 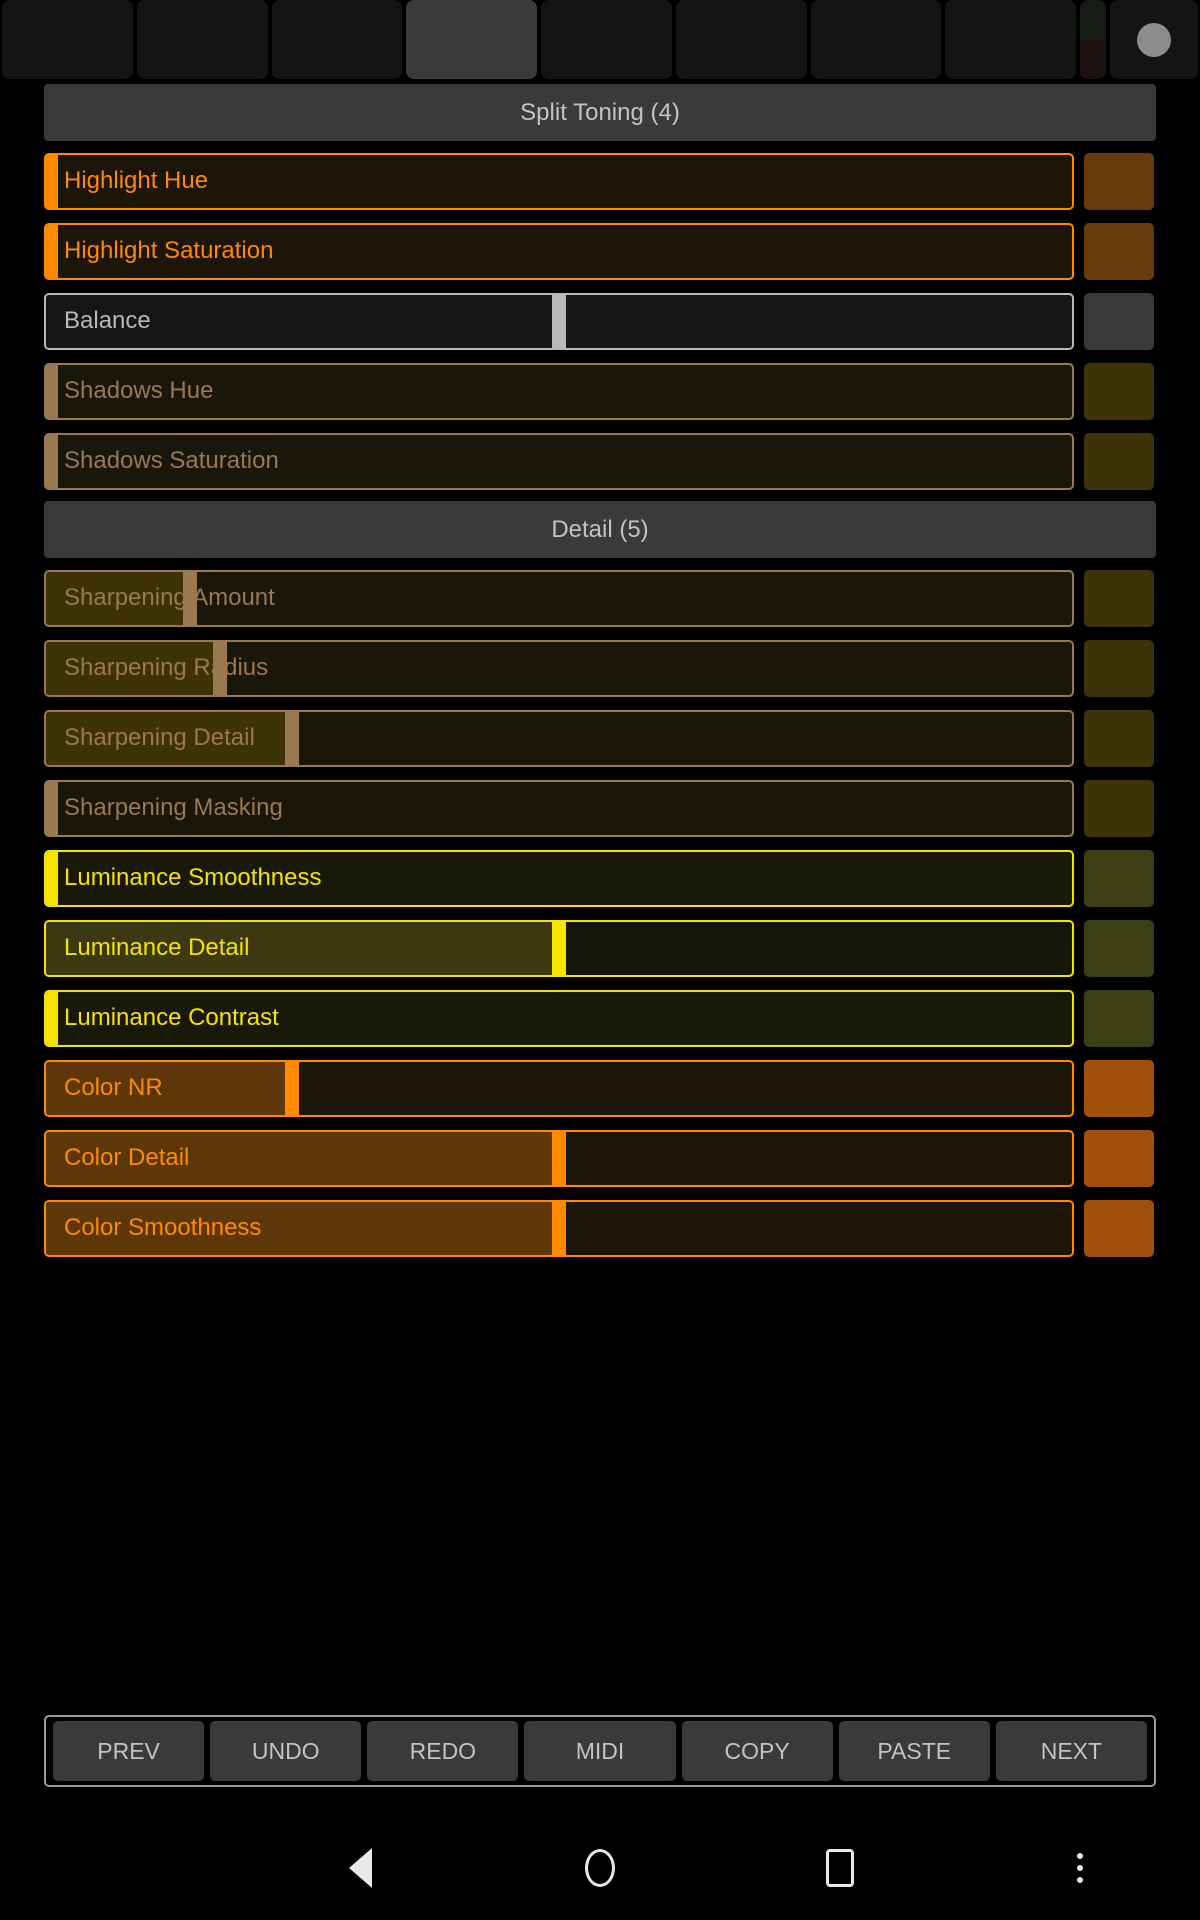 I want to click on slider-row: Highlight Saturation, so click(x=622, y=251).